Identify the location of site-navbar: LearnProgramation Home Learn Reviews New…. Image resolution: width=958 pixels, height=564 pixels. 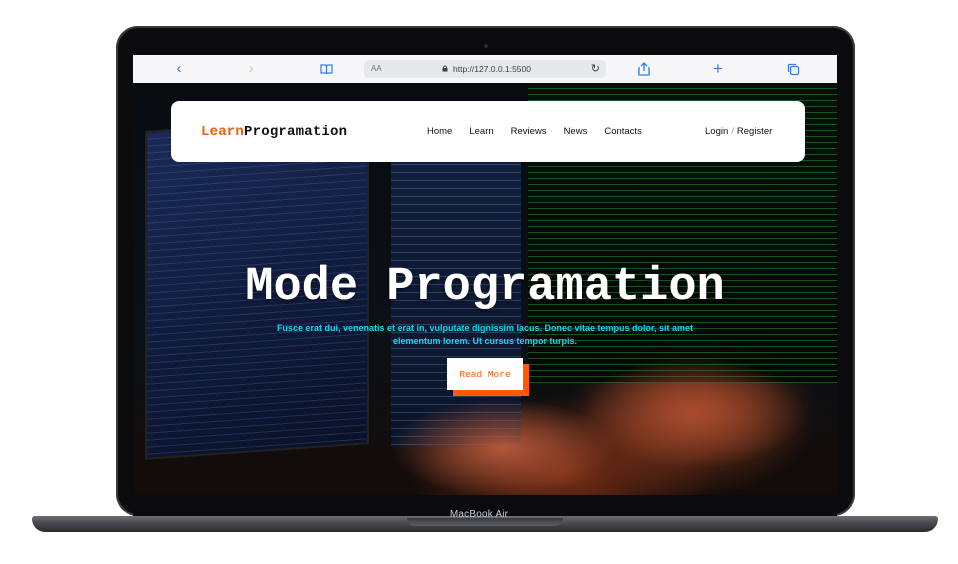
(488, 131).